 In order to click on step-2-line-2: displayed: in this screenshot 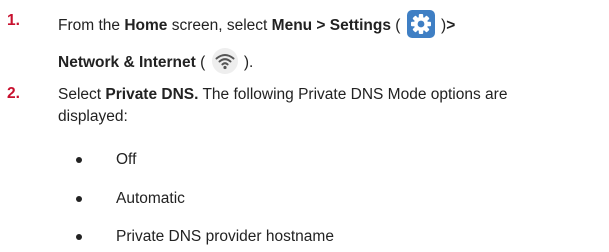, I will do `click(93, 117)`.